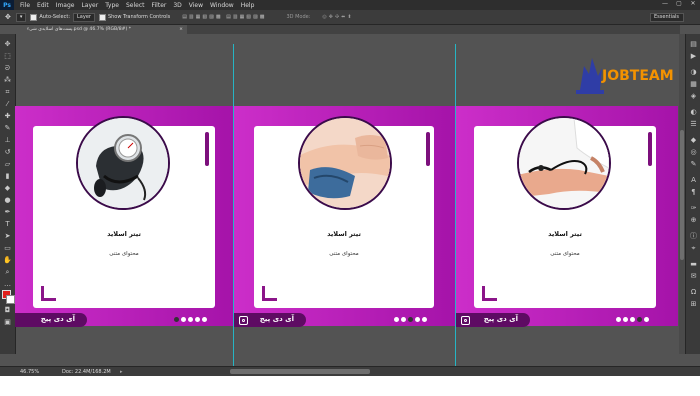  I want to click on notes-panel-icon: ✉, so click(693, 276).